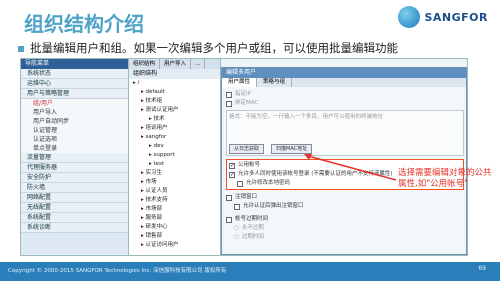  I want to click on nav-item-proxy: 代理服务器, so click(74, 168).